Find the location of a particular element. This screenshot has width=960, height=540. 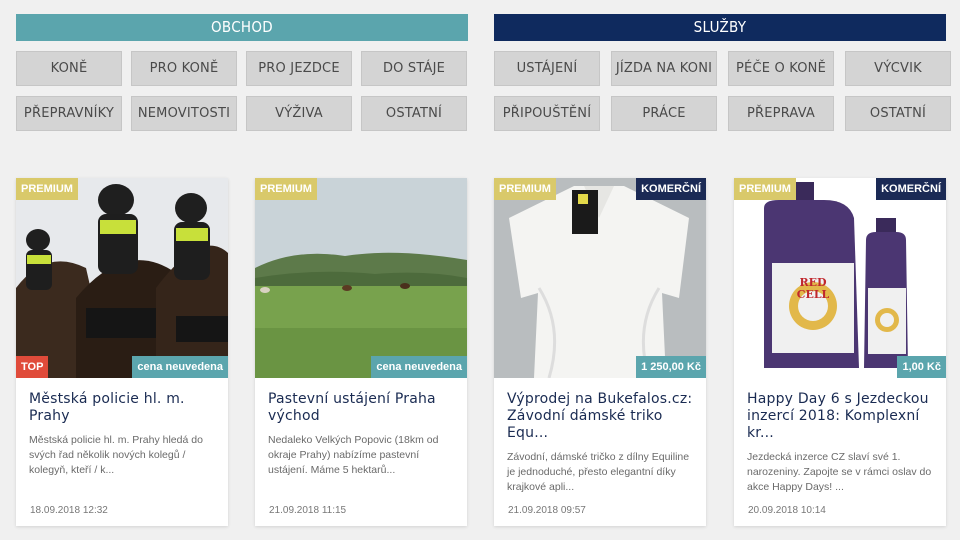

obchod-header: OBCHOD is located at coordinates (242, 27).